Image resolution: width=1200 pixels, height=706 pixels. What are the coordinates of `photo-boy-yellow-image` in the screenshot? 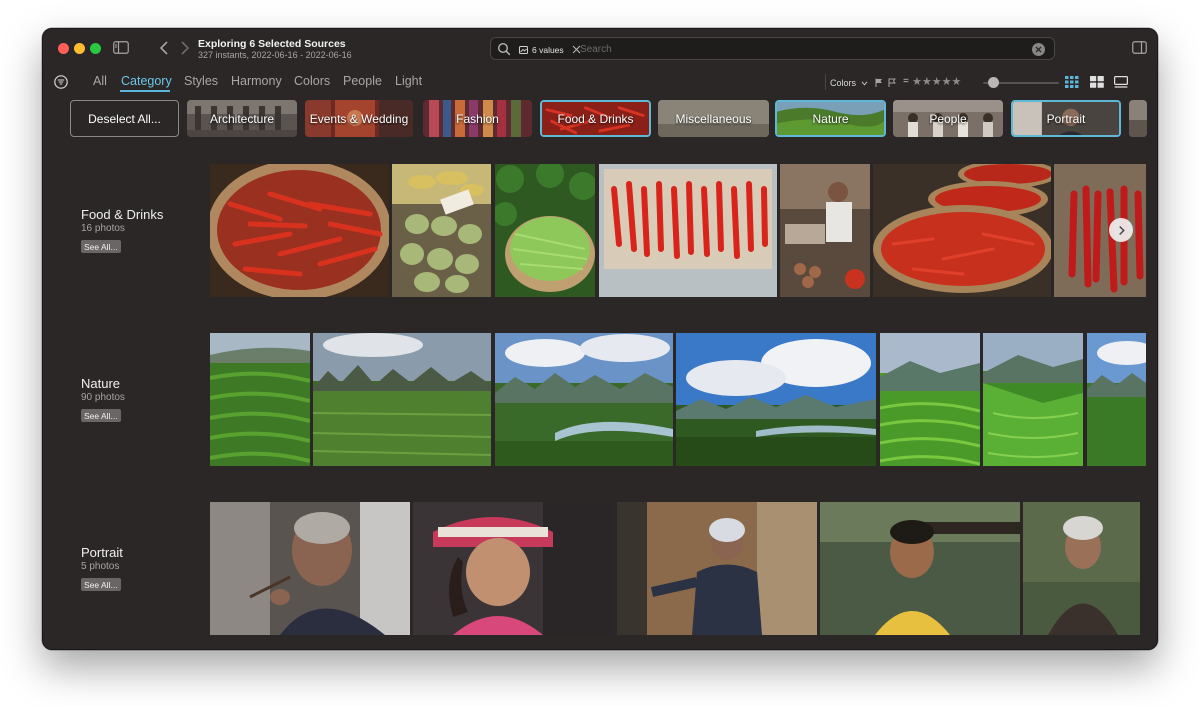 It's located at (920, 568).